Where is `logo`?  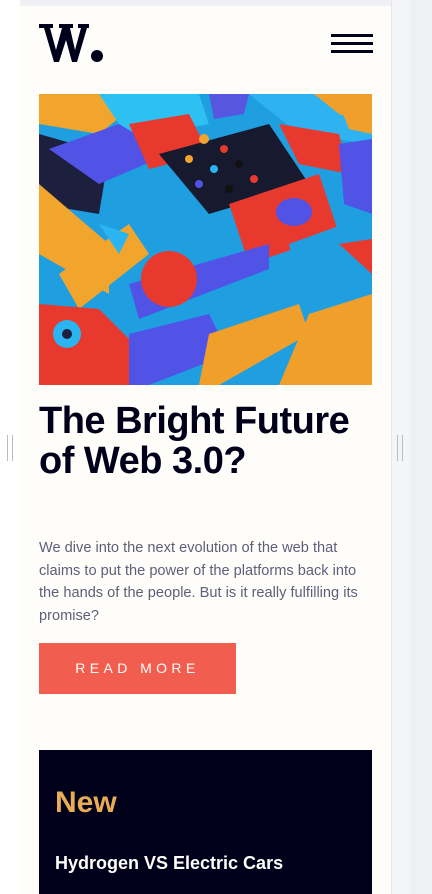
logo is located at coordinates (74, 43).